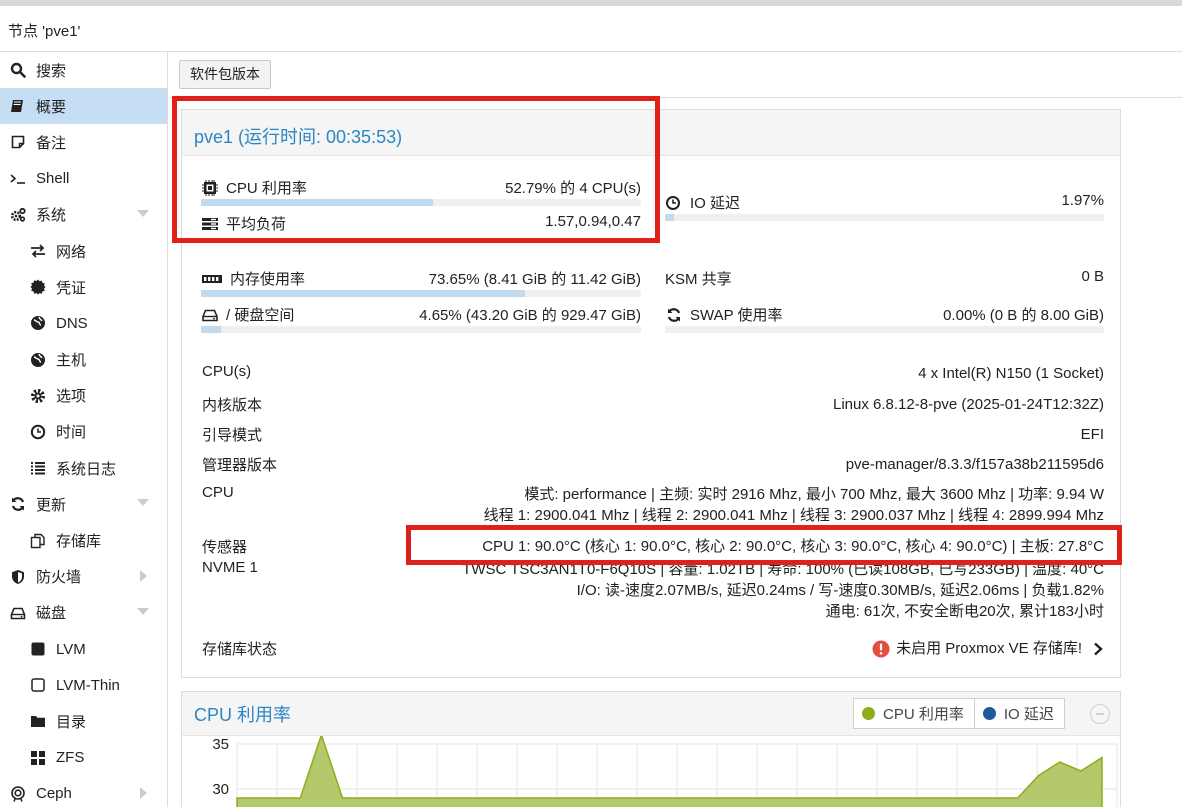 The width and height of the screenshot is (1182, 807). What do you see at coordinates (715, 203) in the screenshot?
I see `io-delay-label: IO 延迟` at bounding box center [715, 203].